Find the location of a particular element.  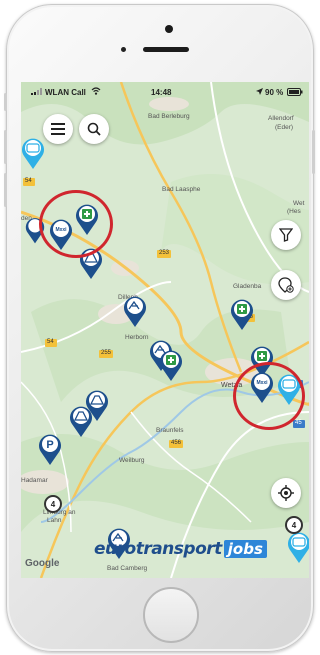

filter-button is located at coordinates (286, 235).